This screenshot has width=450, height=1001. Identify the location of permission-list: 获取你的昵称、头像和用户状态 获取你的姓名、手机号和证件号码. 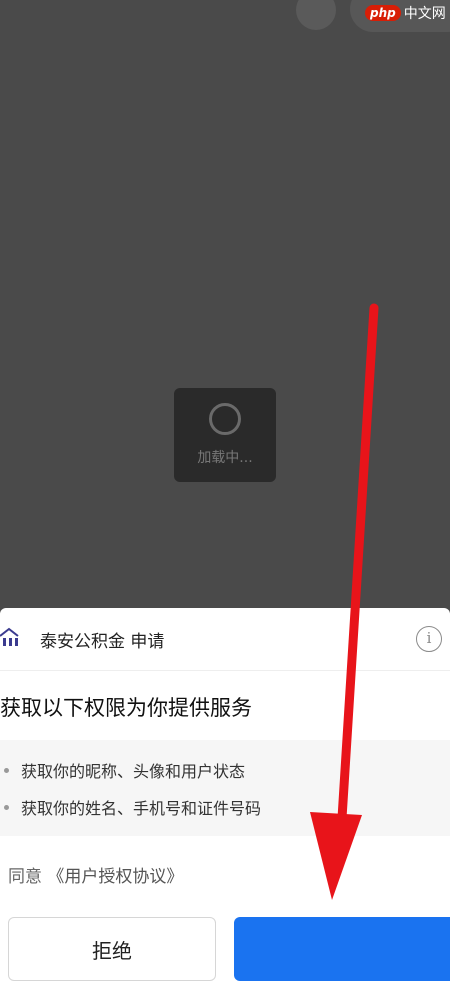
(225, 788).